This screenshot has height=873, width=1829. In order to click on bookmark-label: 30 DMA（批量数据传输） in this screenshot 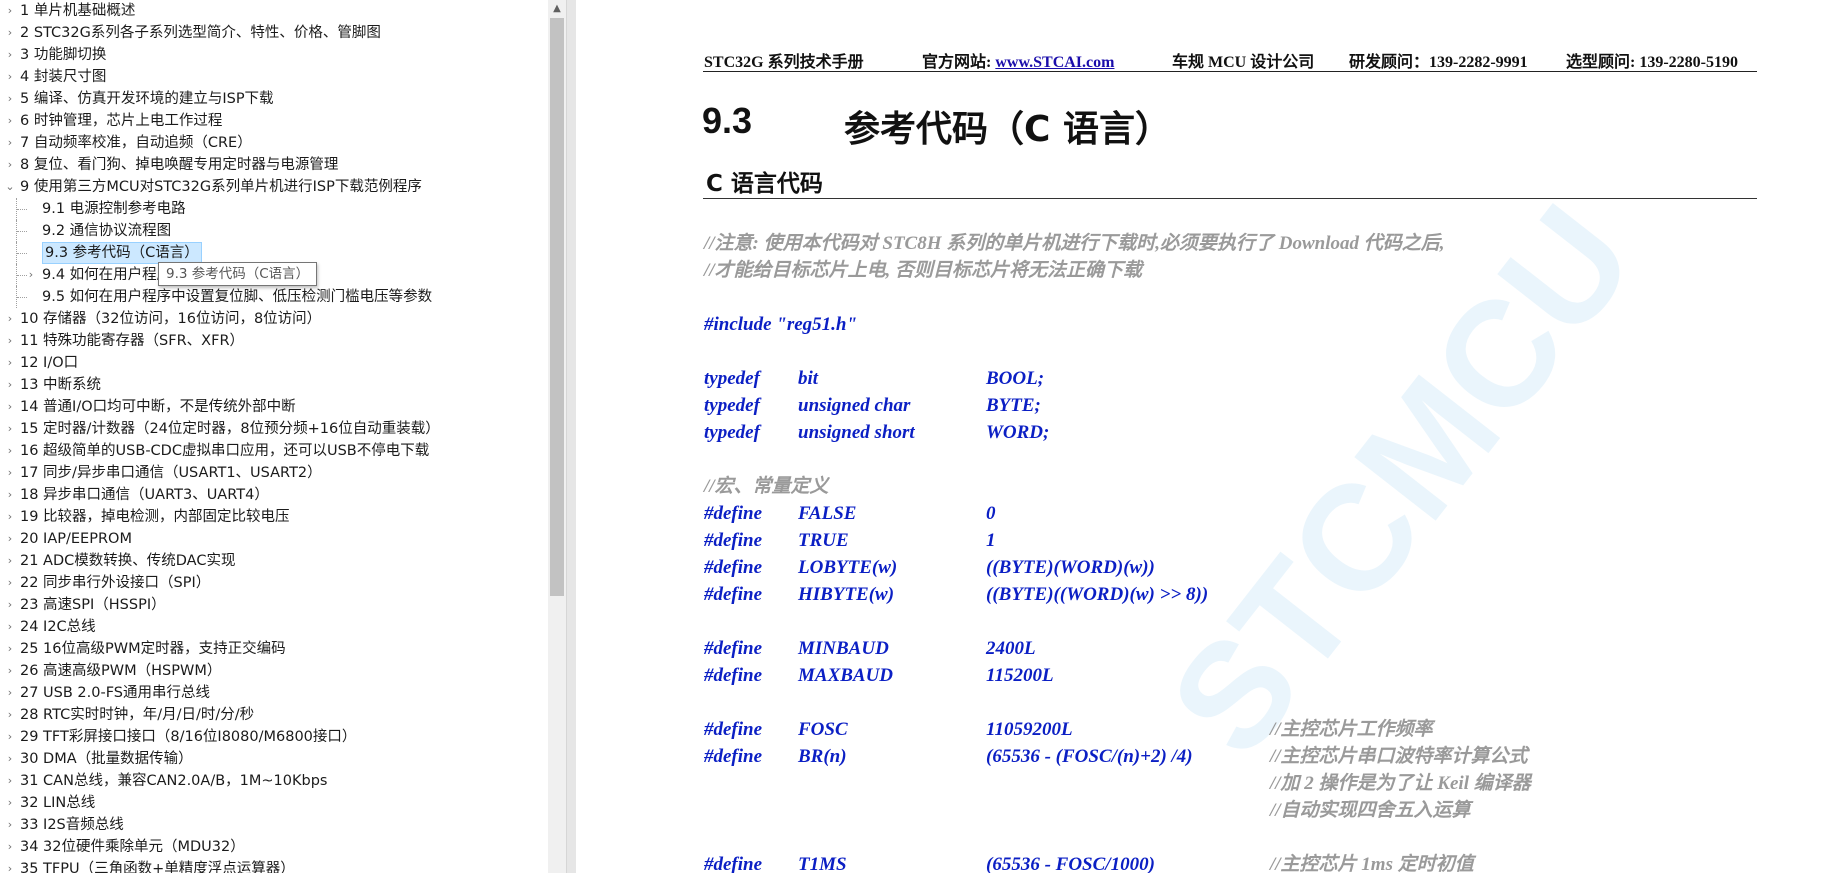, I will do `click(106, 759)`.